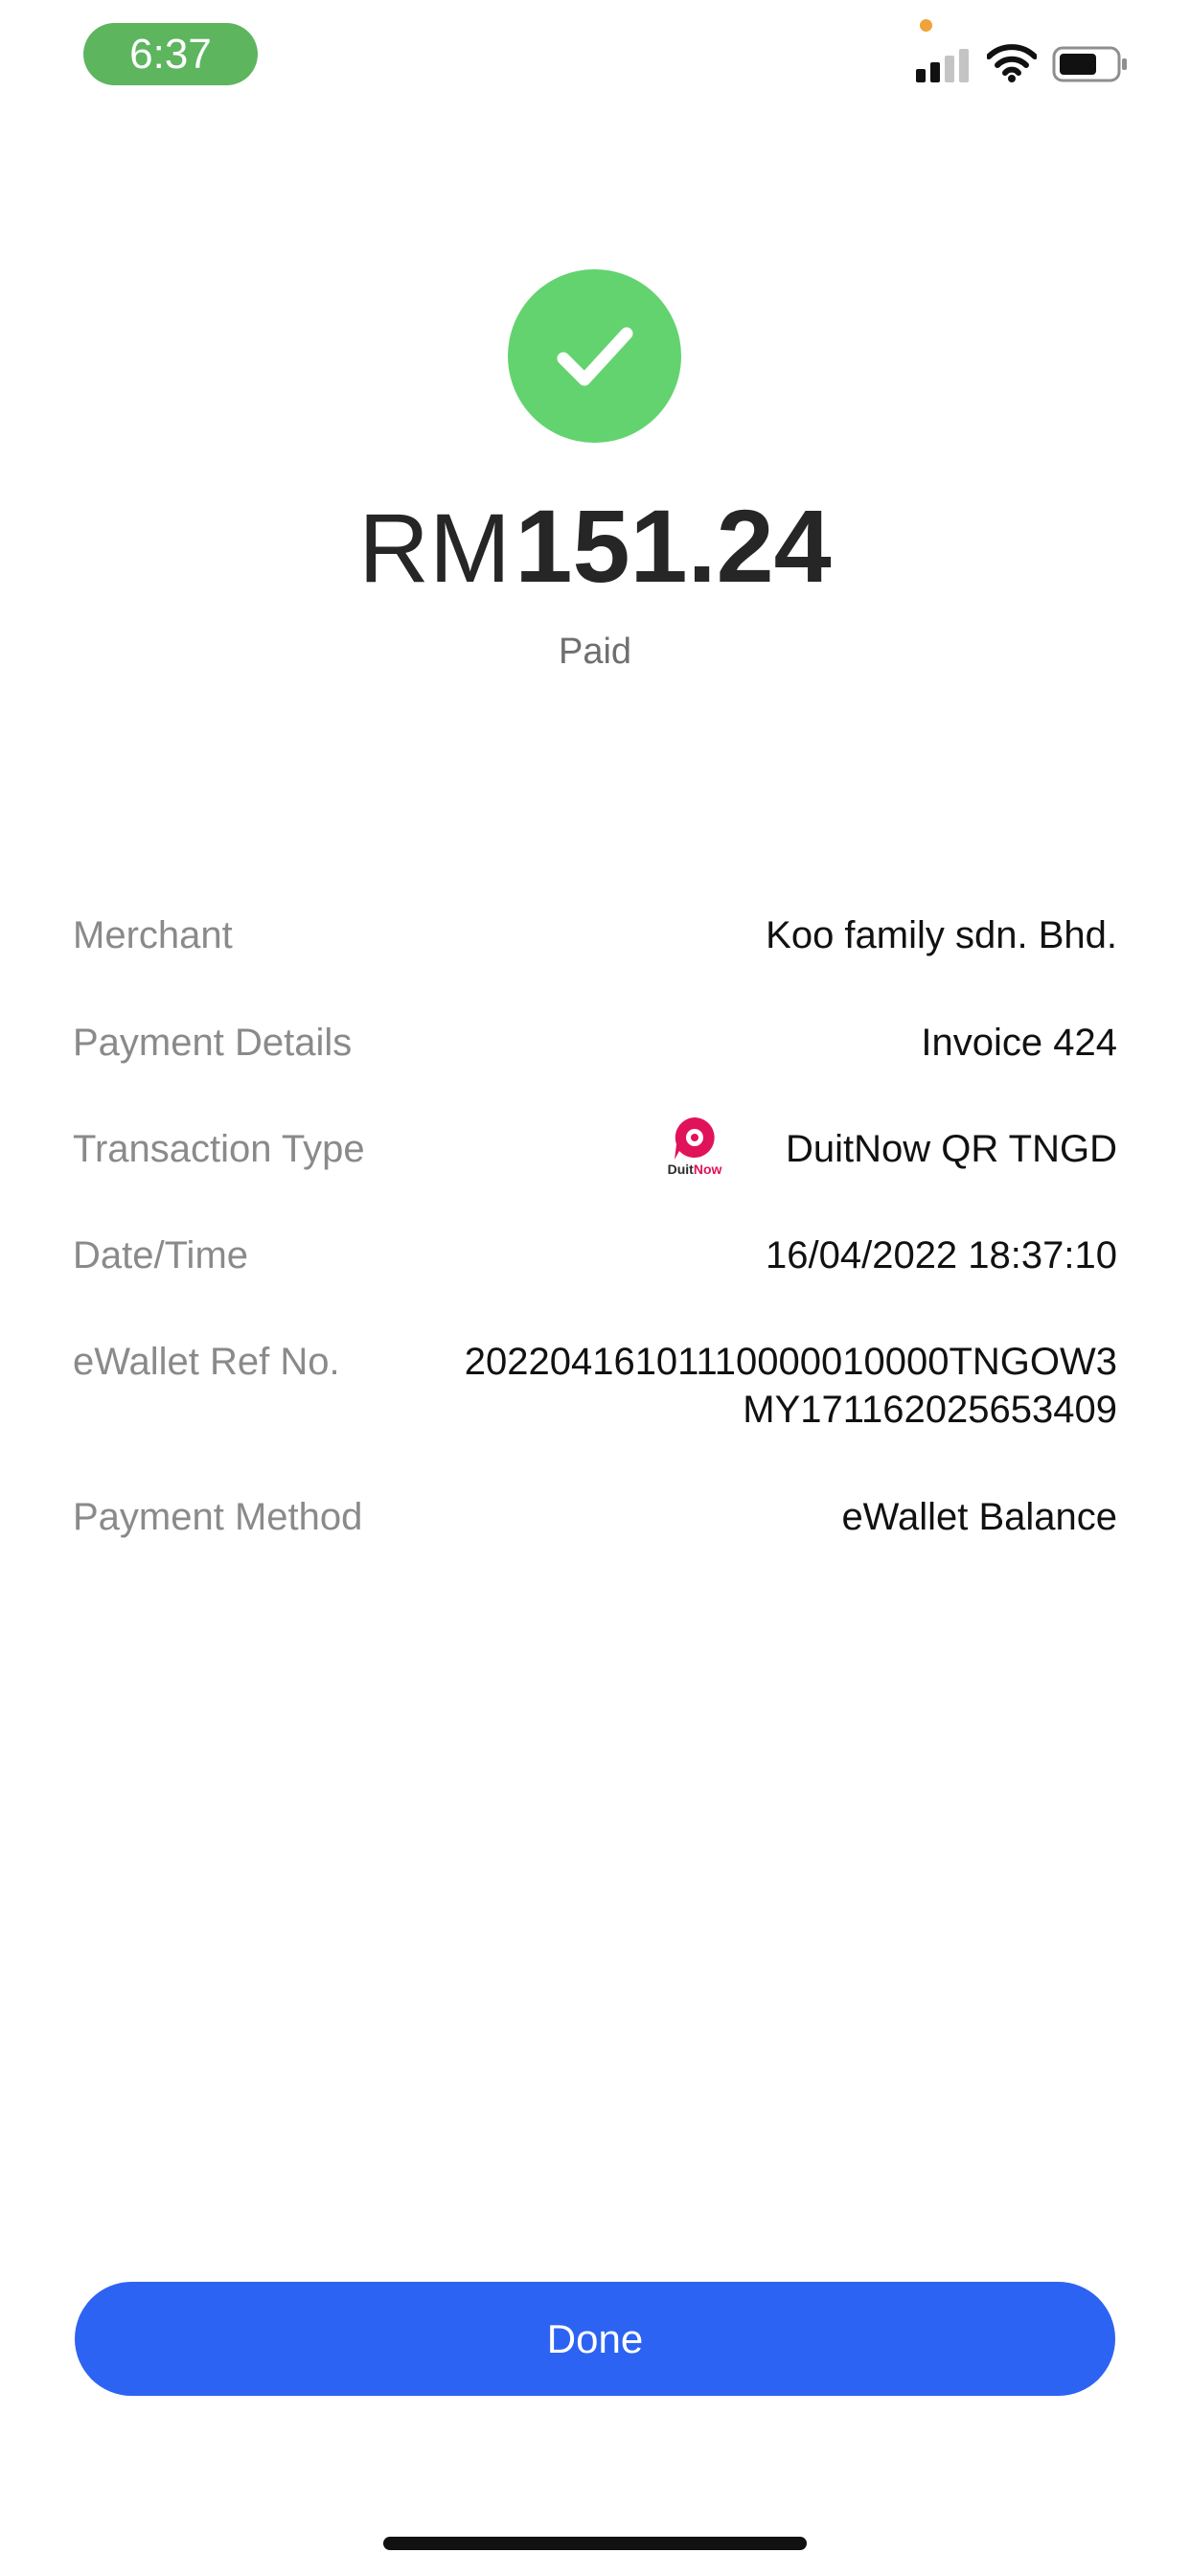 The image size is (1190, 2576). Describe the element at coordinates (595, 2543) in the screenshot. I see `home-indicator` at that location.